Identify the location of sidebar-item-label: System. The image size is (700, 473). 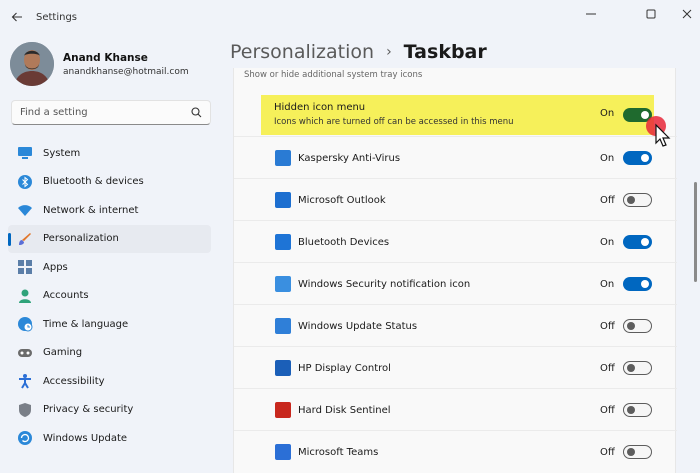
(62, 153).